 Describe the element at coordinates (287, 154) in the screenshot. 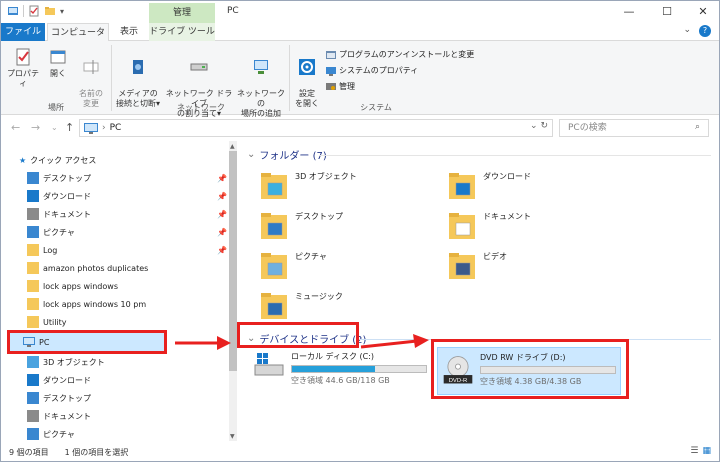

I see `folders-group-header: ⌄ フォルダー (7)` at that location.